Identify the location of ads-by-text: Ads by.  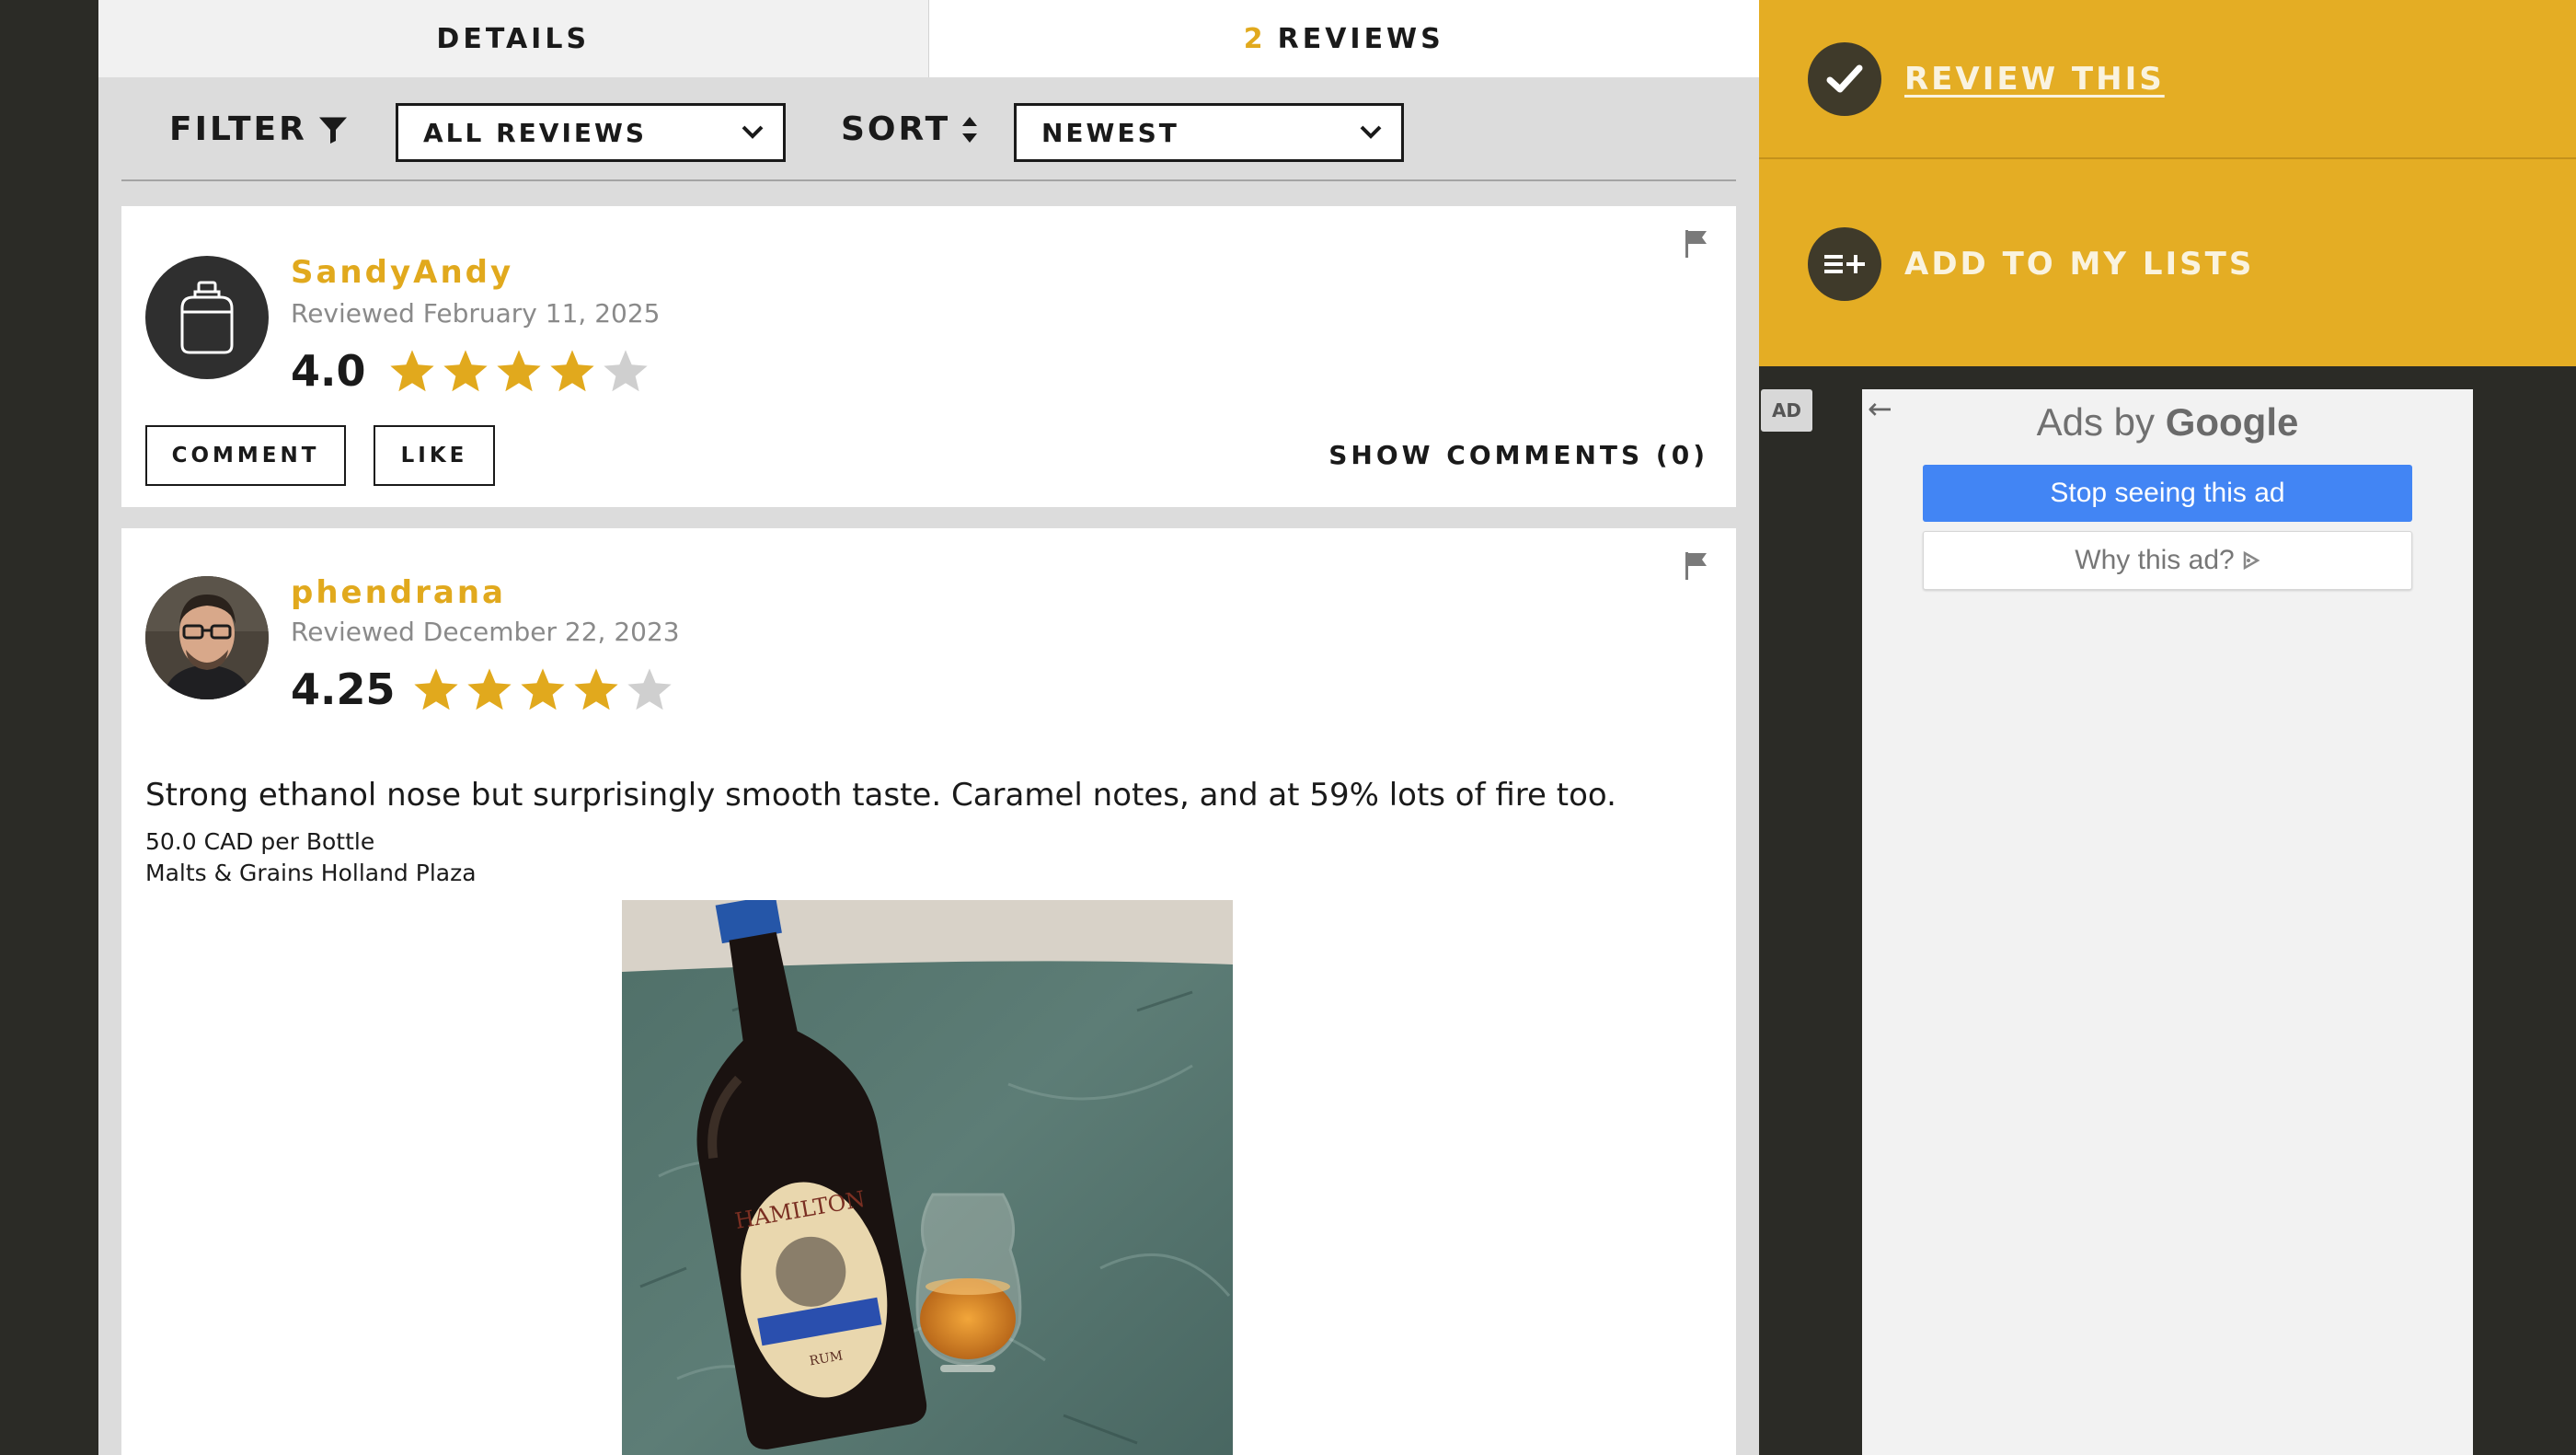
(2096, 422).